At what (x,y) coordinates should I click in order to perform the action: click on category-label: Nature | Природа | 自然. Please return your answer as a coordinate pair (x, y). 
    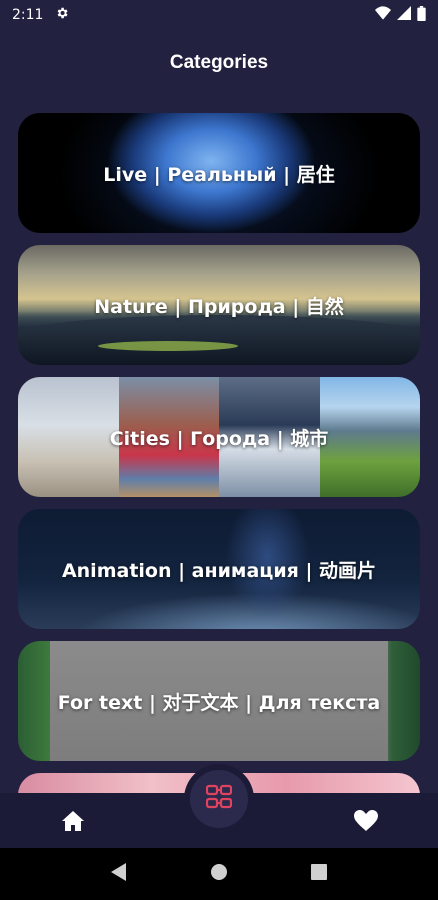
    Looking at the image, I should click on (219, 306).